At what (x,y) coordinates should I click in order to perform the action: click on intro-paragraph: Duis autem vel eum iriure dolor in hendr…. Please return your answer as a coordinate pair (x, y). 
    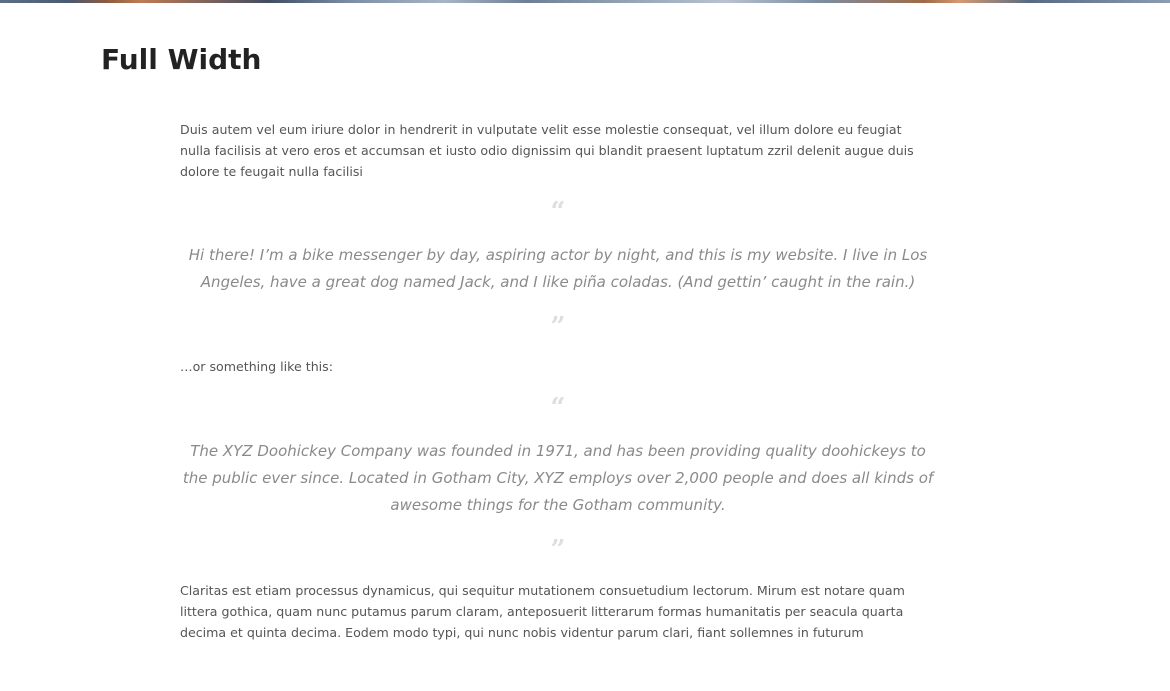
    Looking at the image, I should click on (547, 150).